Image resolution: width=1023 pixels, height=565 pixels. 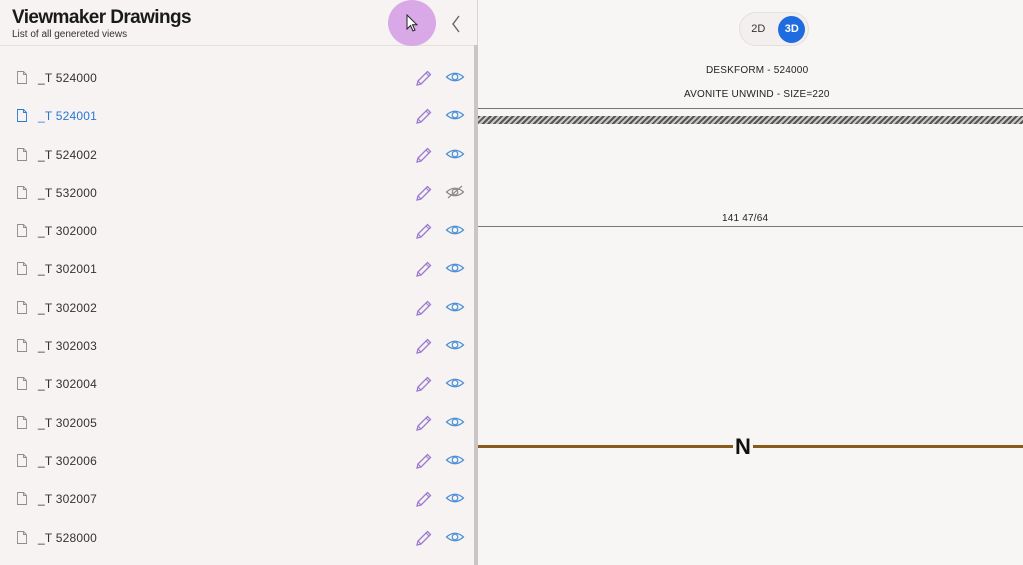 What do you see at coordinates (745, 218) in the screenshot?
I see `dimension-label: 141 47/64` at bounding box center [745, 218].